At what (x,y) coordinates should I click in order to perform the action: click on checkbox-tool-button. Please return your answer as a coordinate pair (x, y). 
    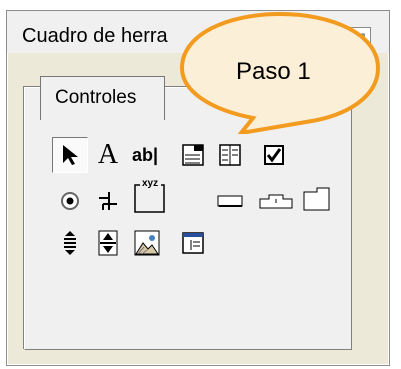
    Looking at the image, I should click on (274, 155).